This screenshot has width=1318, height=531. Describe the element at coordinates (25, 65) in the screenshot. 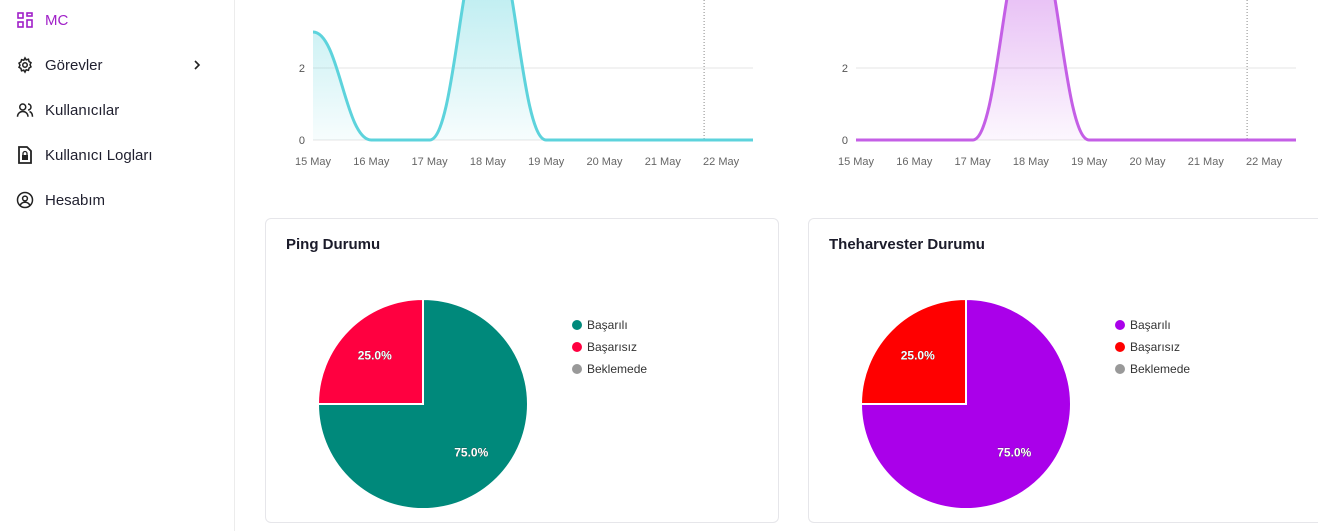

I see `gear-icon` at that location.